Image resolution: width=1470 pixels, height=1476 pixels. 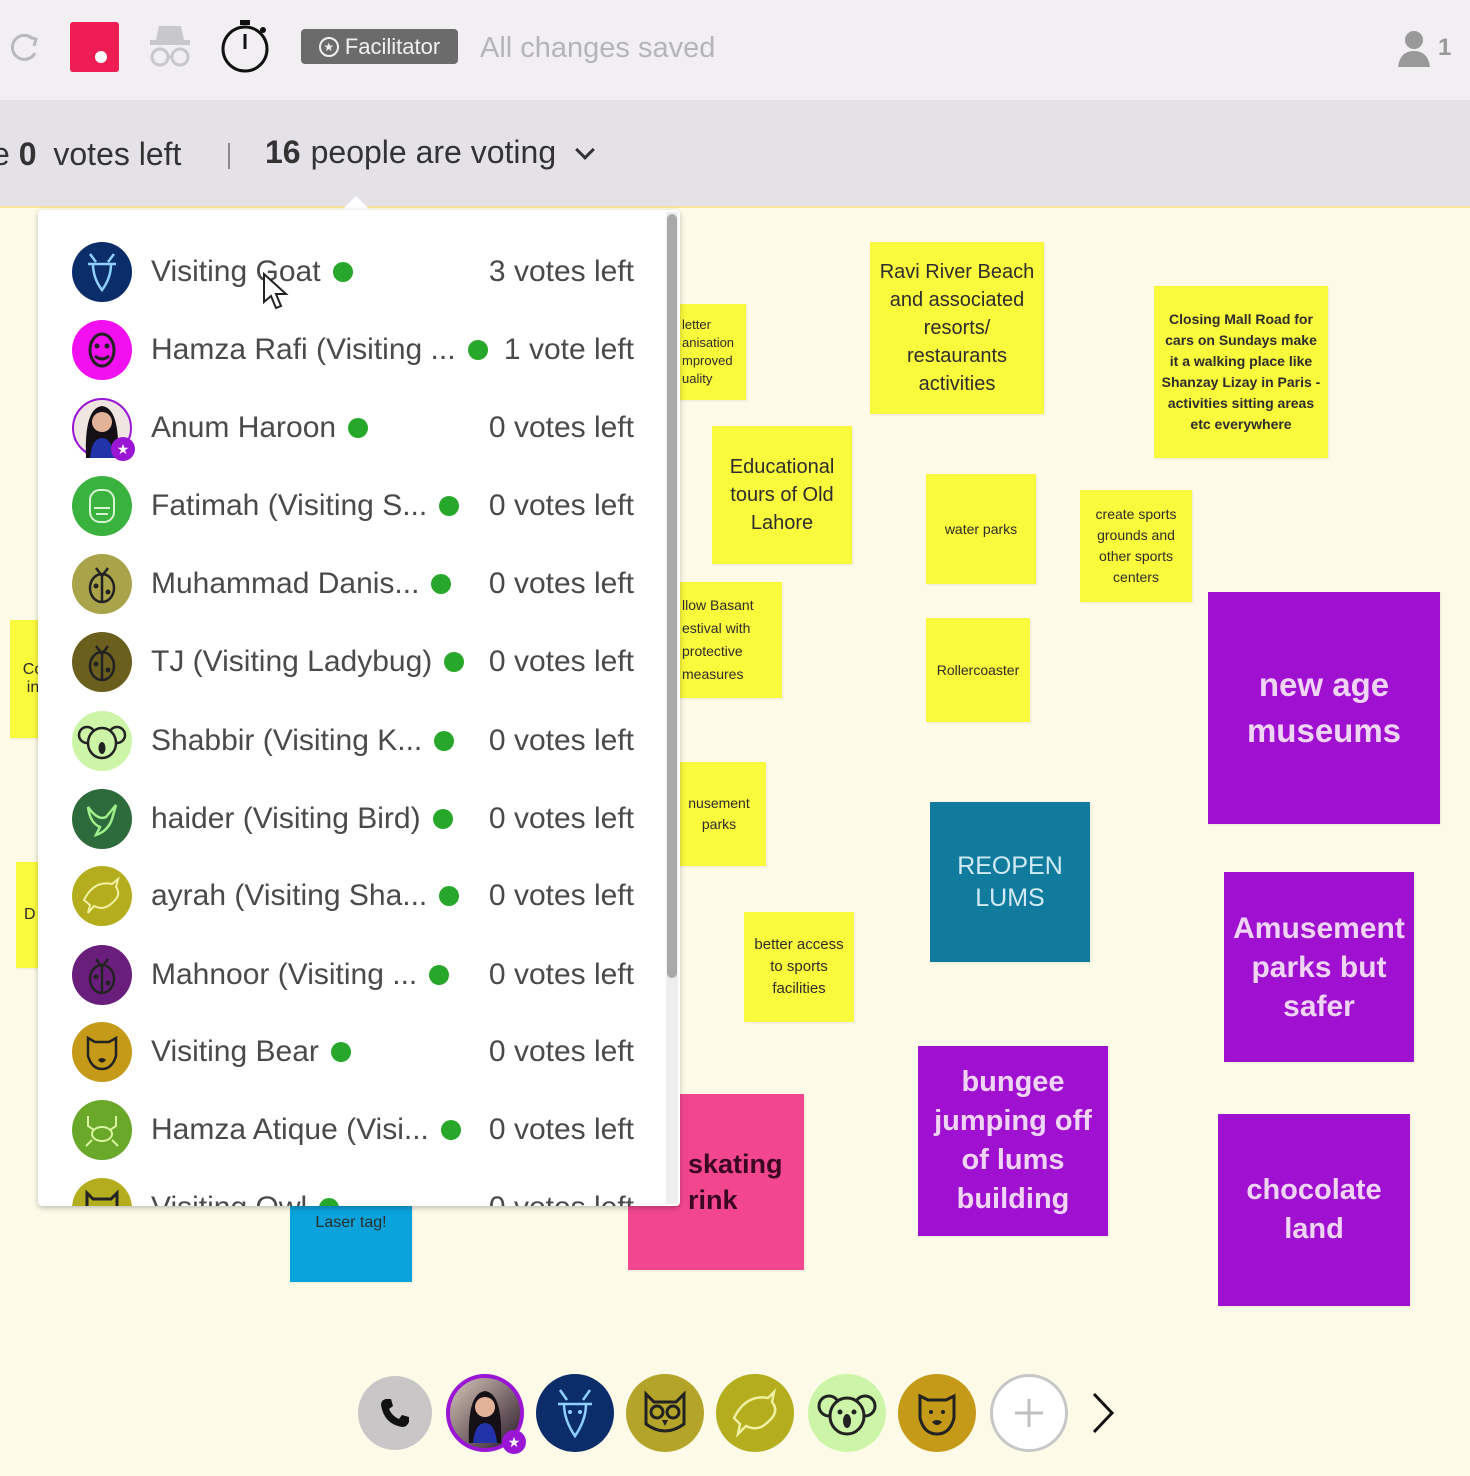 What do you see at coordinates (598, 47) in the screenshot?
I see `save-status: All changes saved` at bounding box center [598, 47].